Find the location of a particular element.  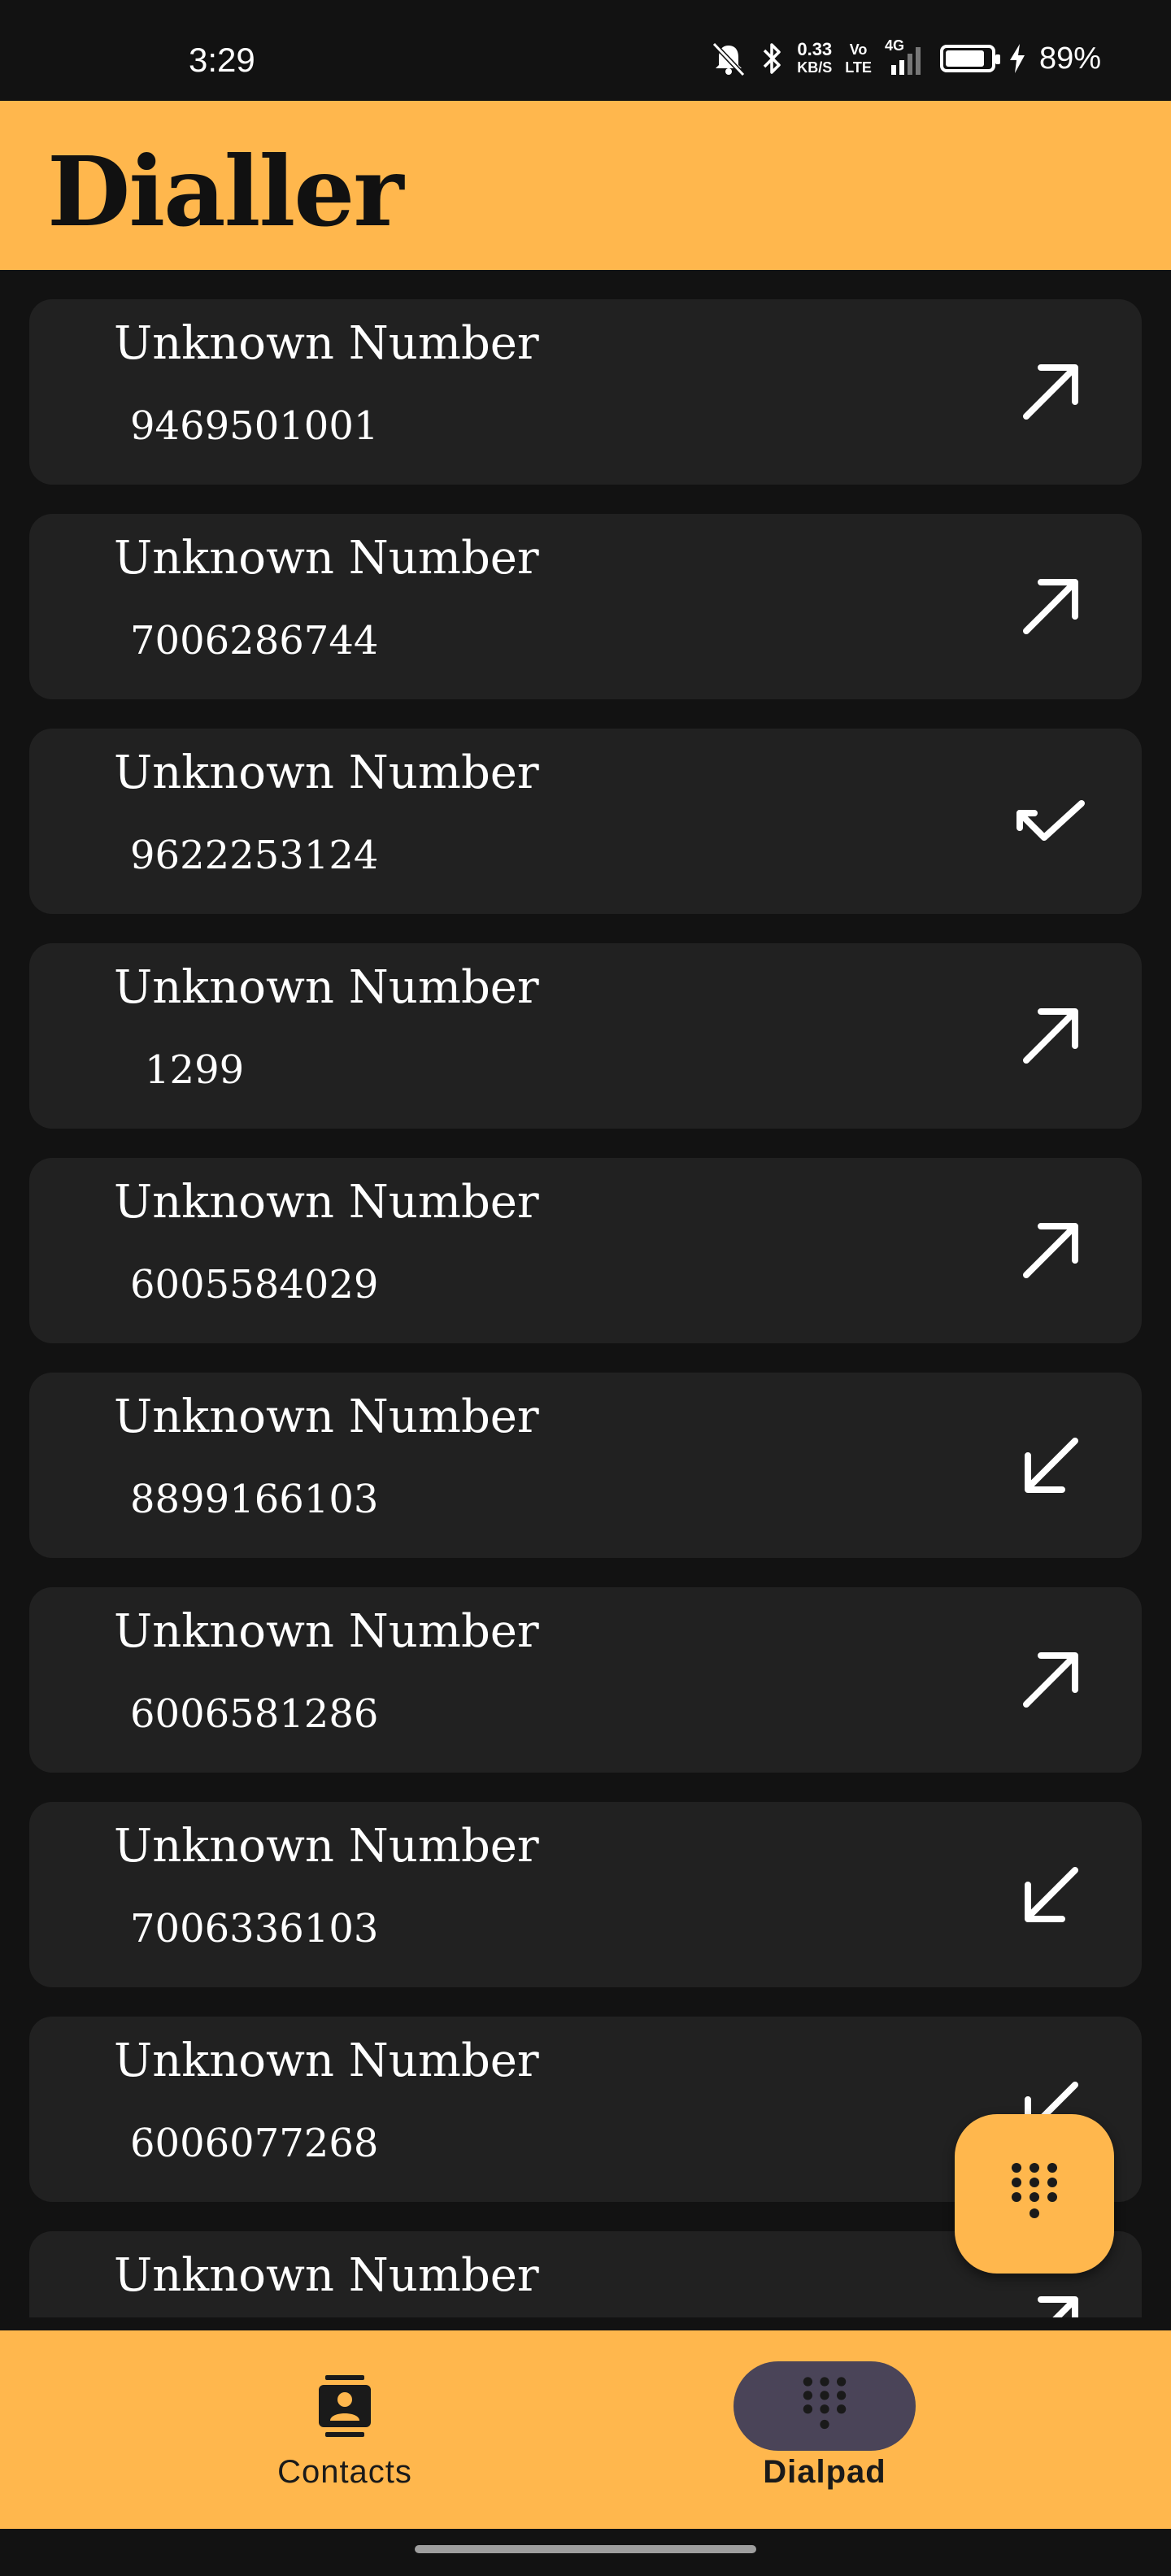

call-log-item: Unknown Number 6005584029 is located at coordinates (585, 1250).